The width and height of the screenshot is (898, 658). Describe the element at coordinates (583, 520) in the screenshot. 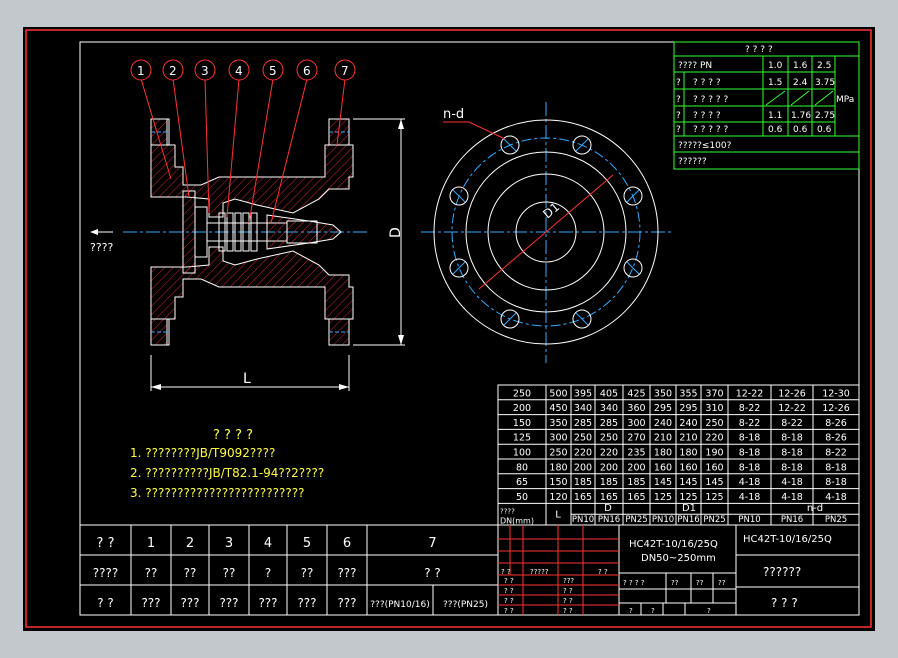

I see `dim-head-pn-0: PN10` at that location.